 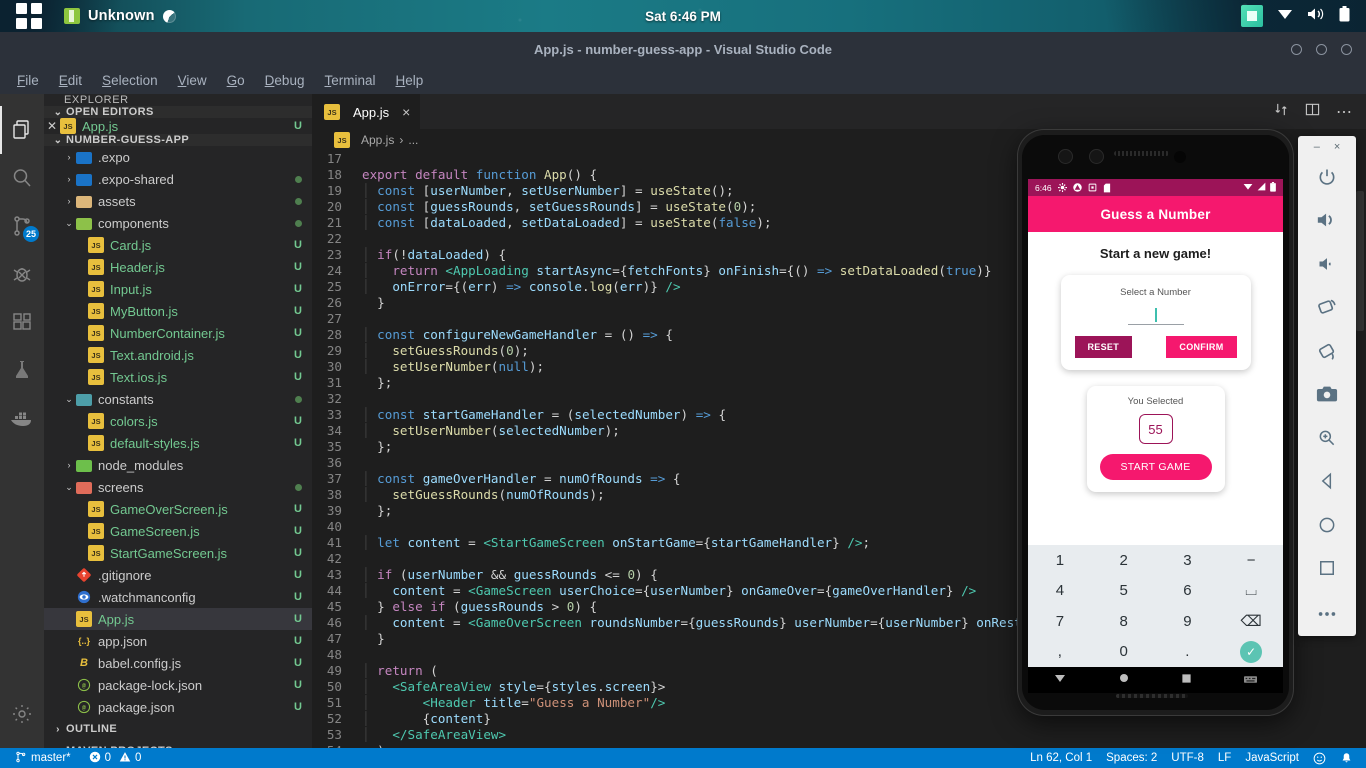 What do you see at coordinates (1296, 49) in the screenshot?
I see `minimize-button` at bounding box center [1296, 49].